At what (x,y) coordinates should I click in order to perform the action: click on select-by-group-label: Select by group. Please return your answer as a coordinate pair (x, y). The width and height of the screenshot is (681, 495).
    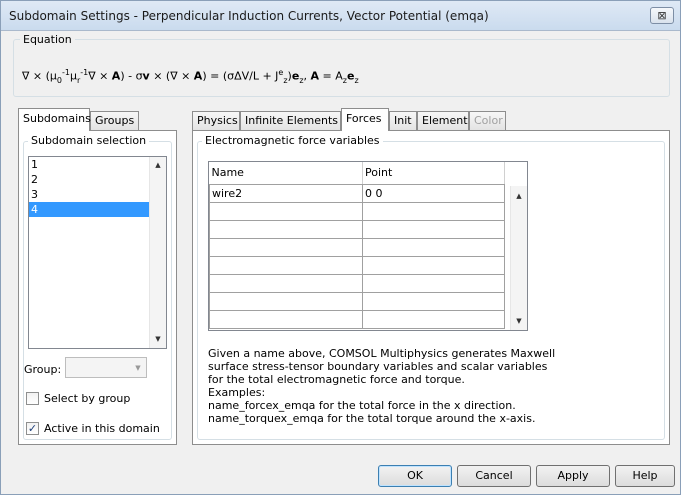
    Looking at the image, I should click on (87, 398).